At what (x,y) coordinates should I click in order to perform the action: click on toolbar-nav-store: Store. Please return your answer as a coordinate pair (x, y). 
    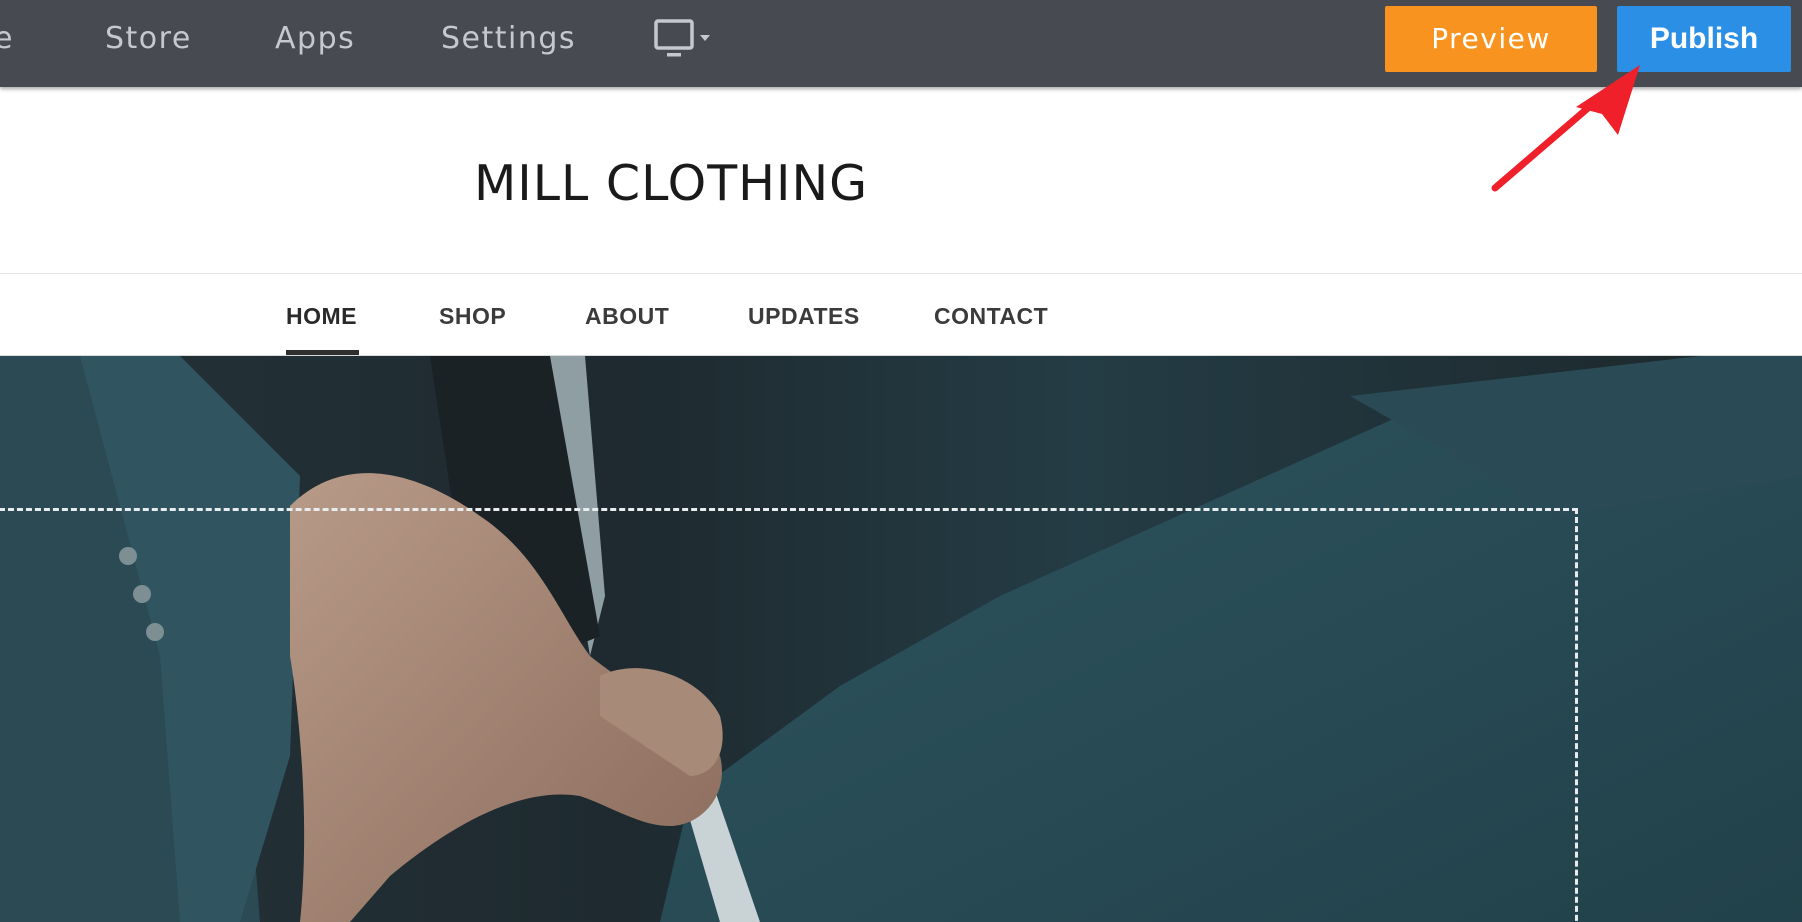
    Looking at the image, I should click on (148, 39).